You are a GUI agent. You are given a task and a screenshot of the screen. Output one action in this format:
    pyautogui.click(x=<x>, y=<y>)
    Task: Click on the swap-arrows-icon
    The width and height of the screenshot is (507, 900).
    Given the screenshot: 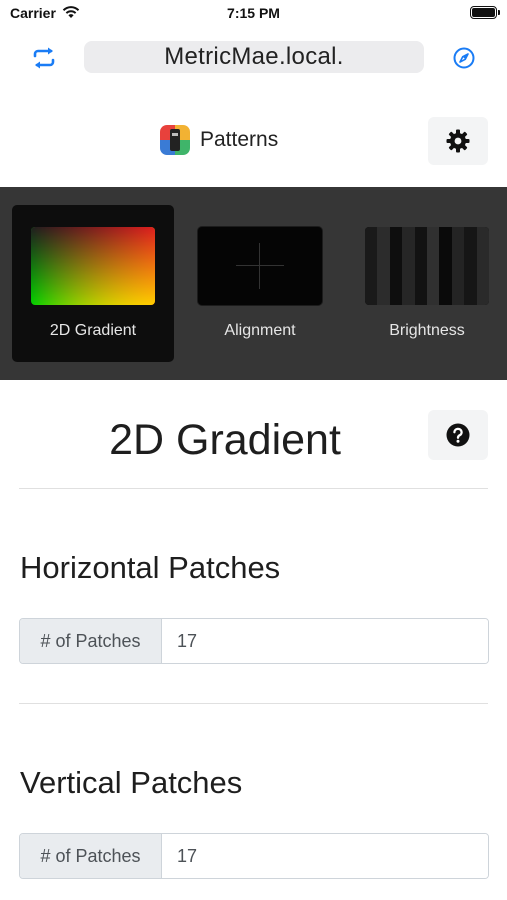 What is the action you would take?
    pyautogui.click(x=44, y=58)
    